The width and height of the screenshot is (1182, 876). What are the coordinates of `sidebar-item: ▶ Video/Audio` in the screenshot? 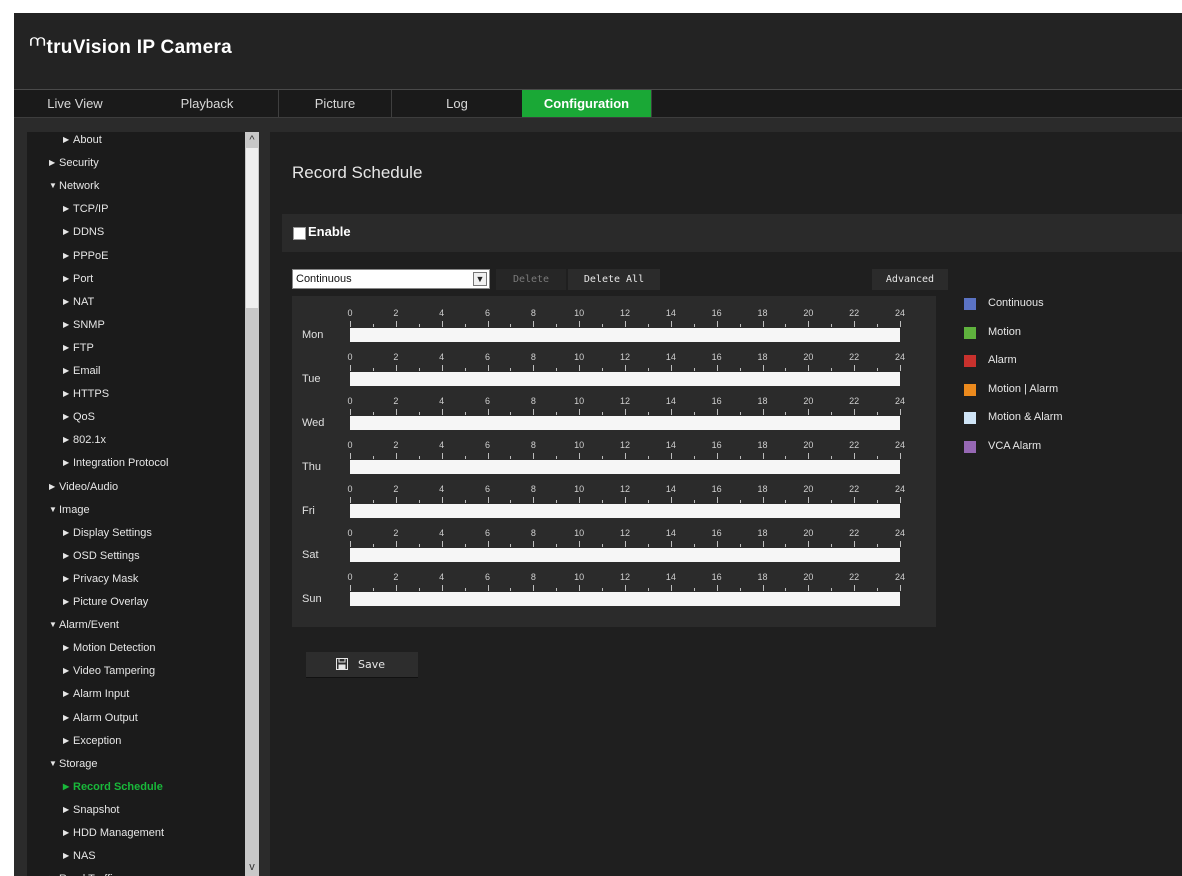 It's located at (83, 487).